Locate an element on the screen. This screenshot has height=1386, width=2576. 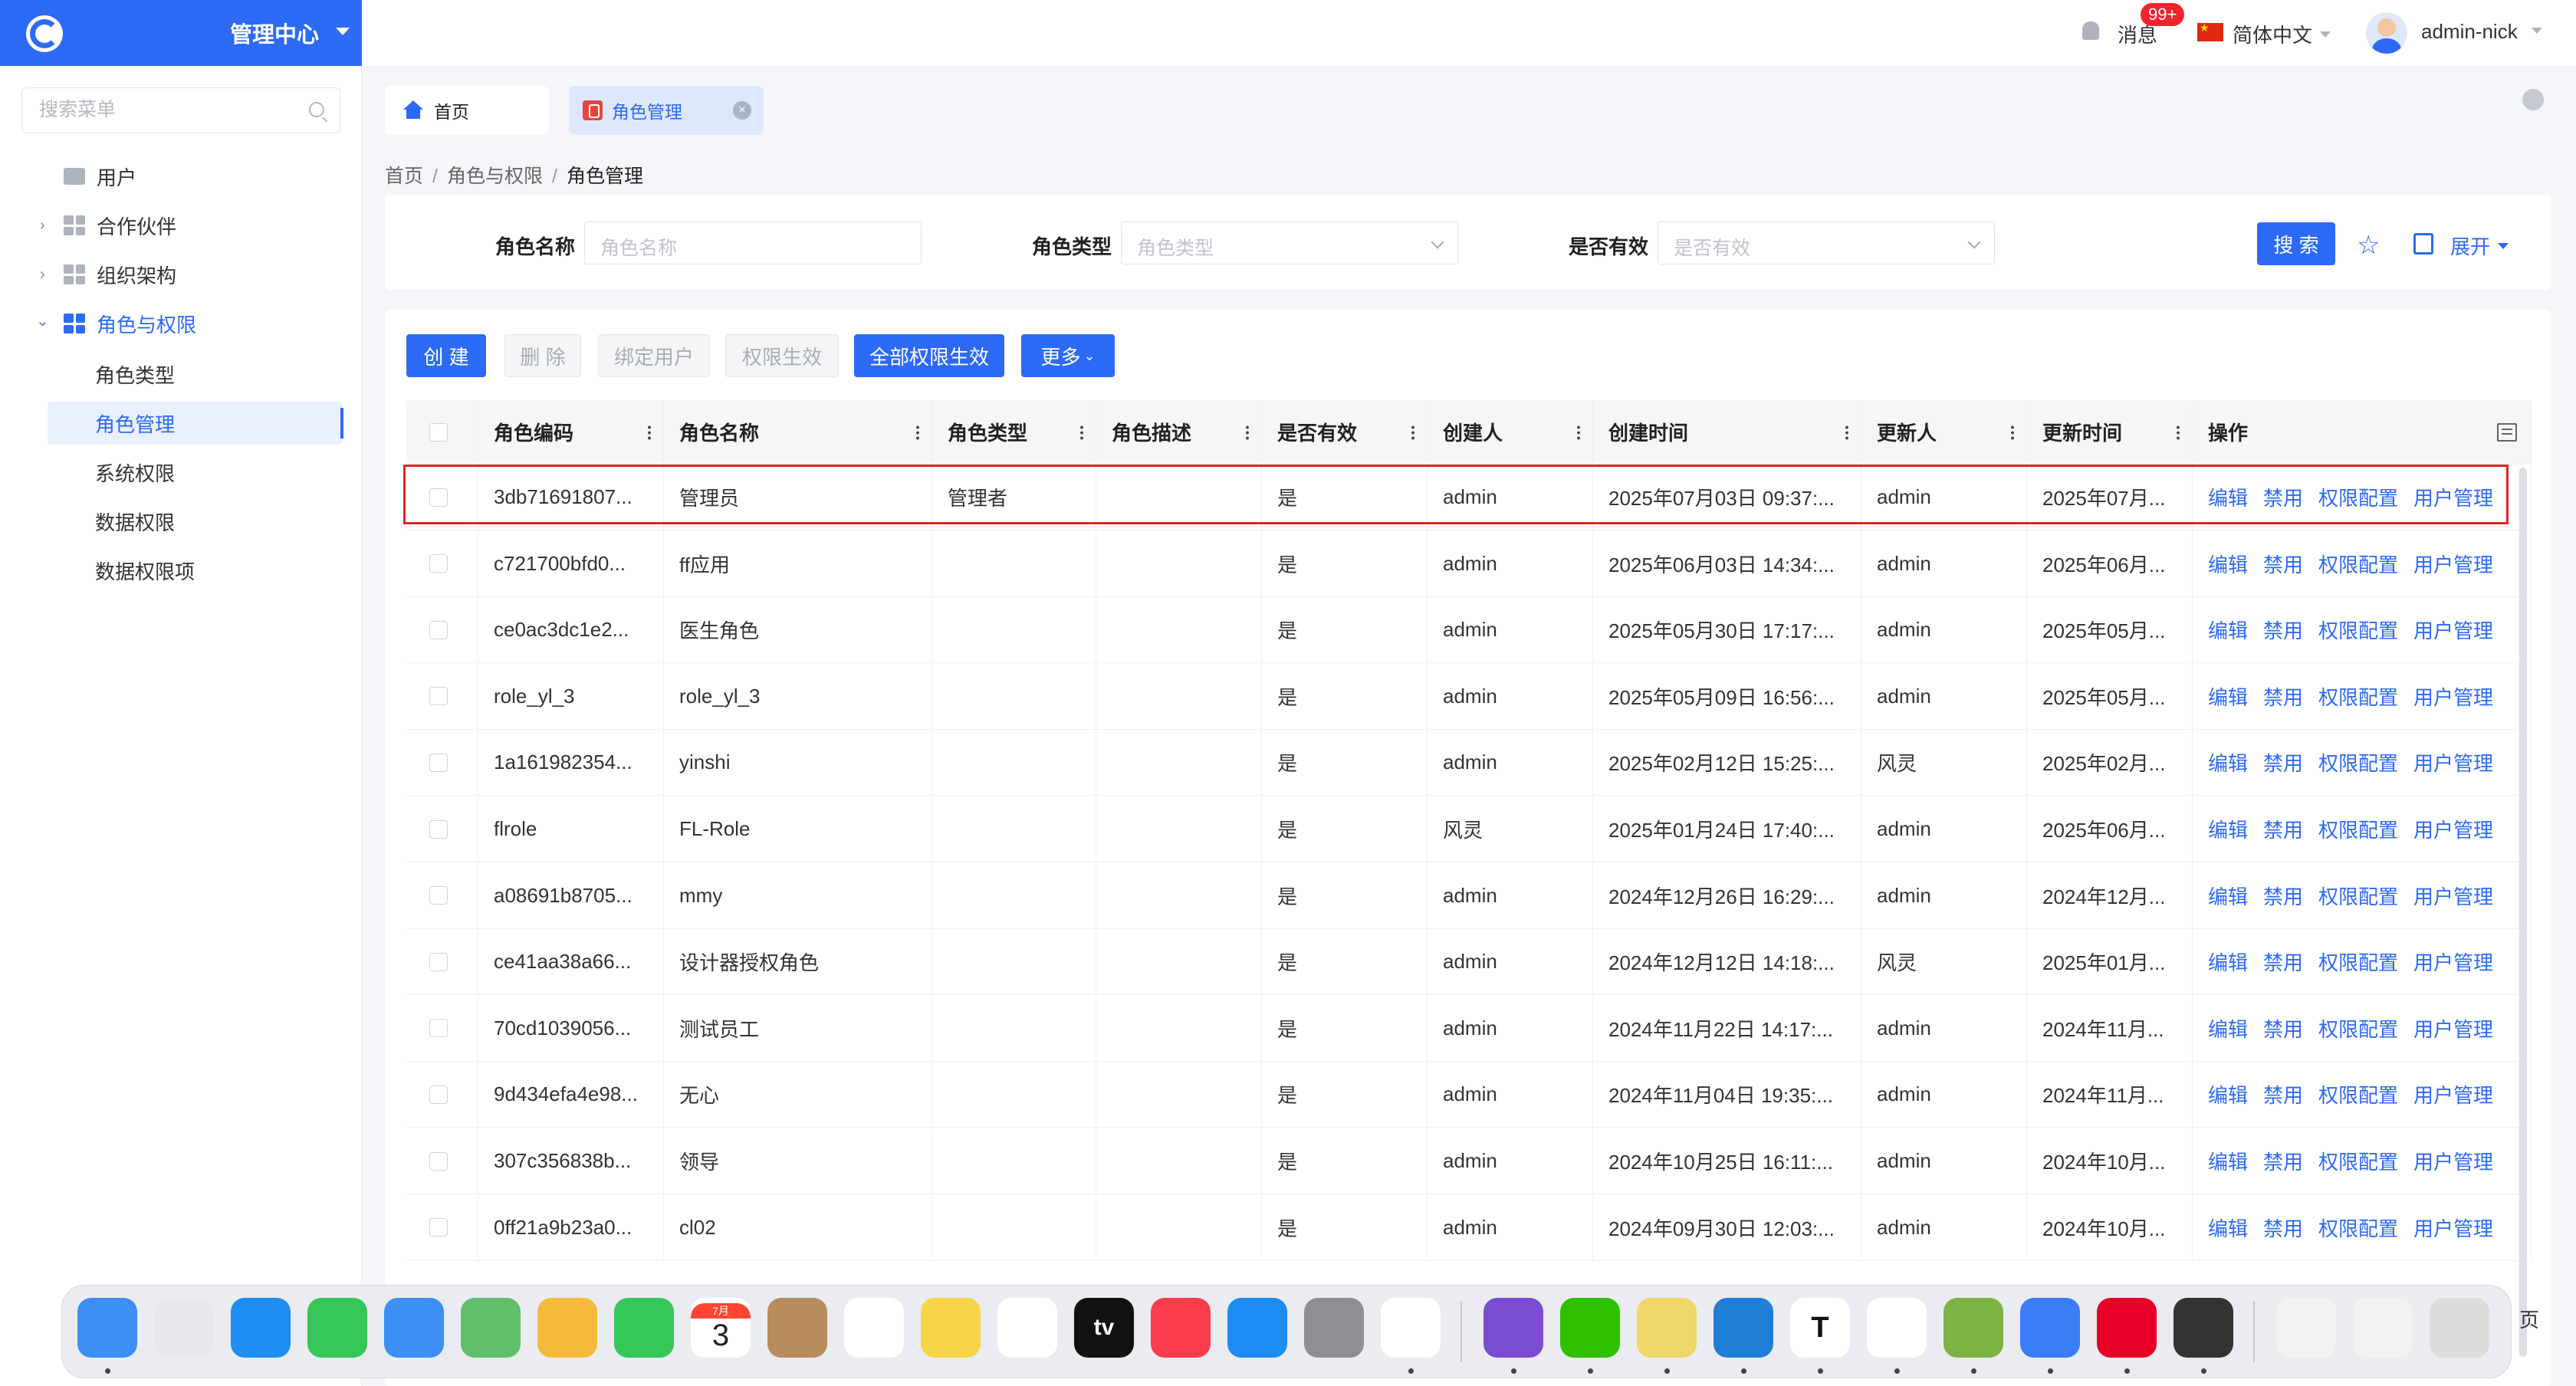
reminders-icon is located at coordinates (874, 1328).